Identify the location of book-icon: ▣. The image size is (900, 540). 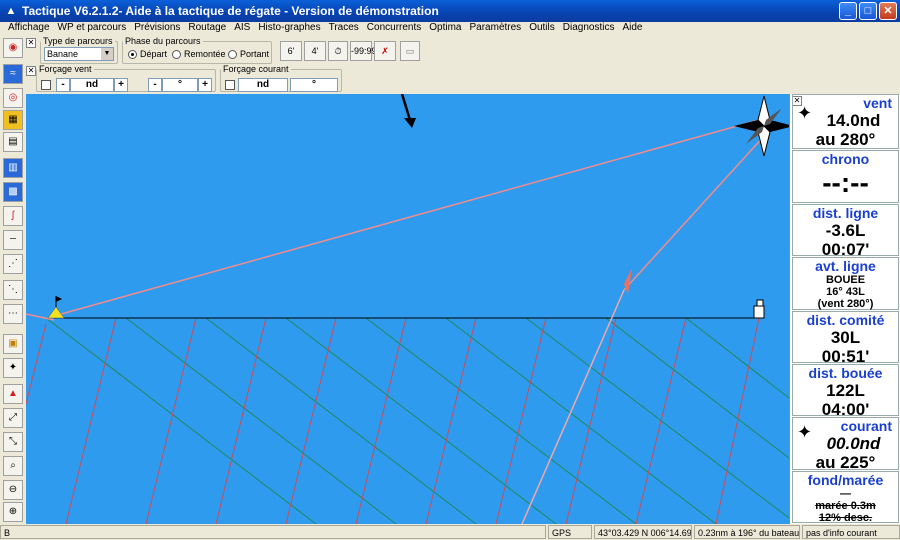
(13, 343).